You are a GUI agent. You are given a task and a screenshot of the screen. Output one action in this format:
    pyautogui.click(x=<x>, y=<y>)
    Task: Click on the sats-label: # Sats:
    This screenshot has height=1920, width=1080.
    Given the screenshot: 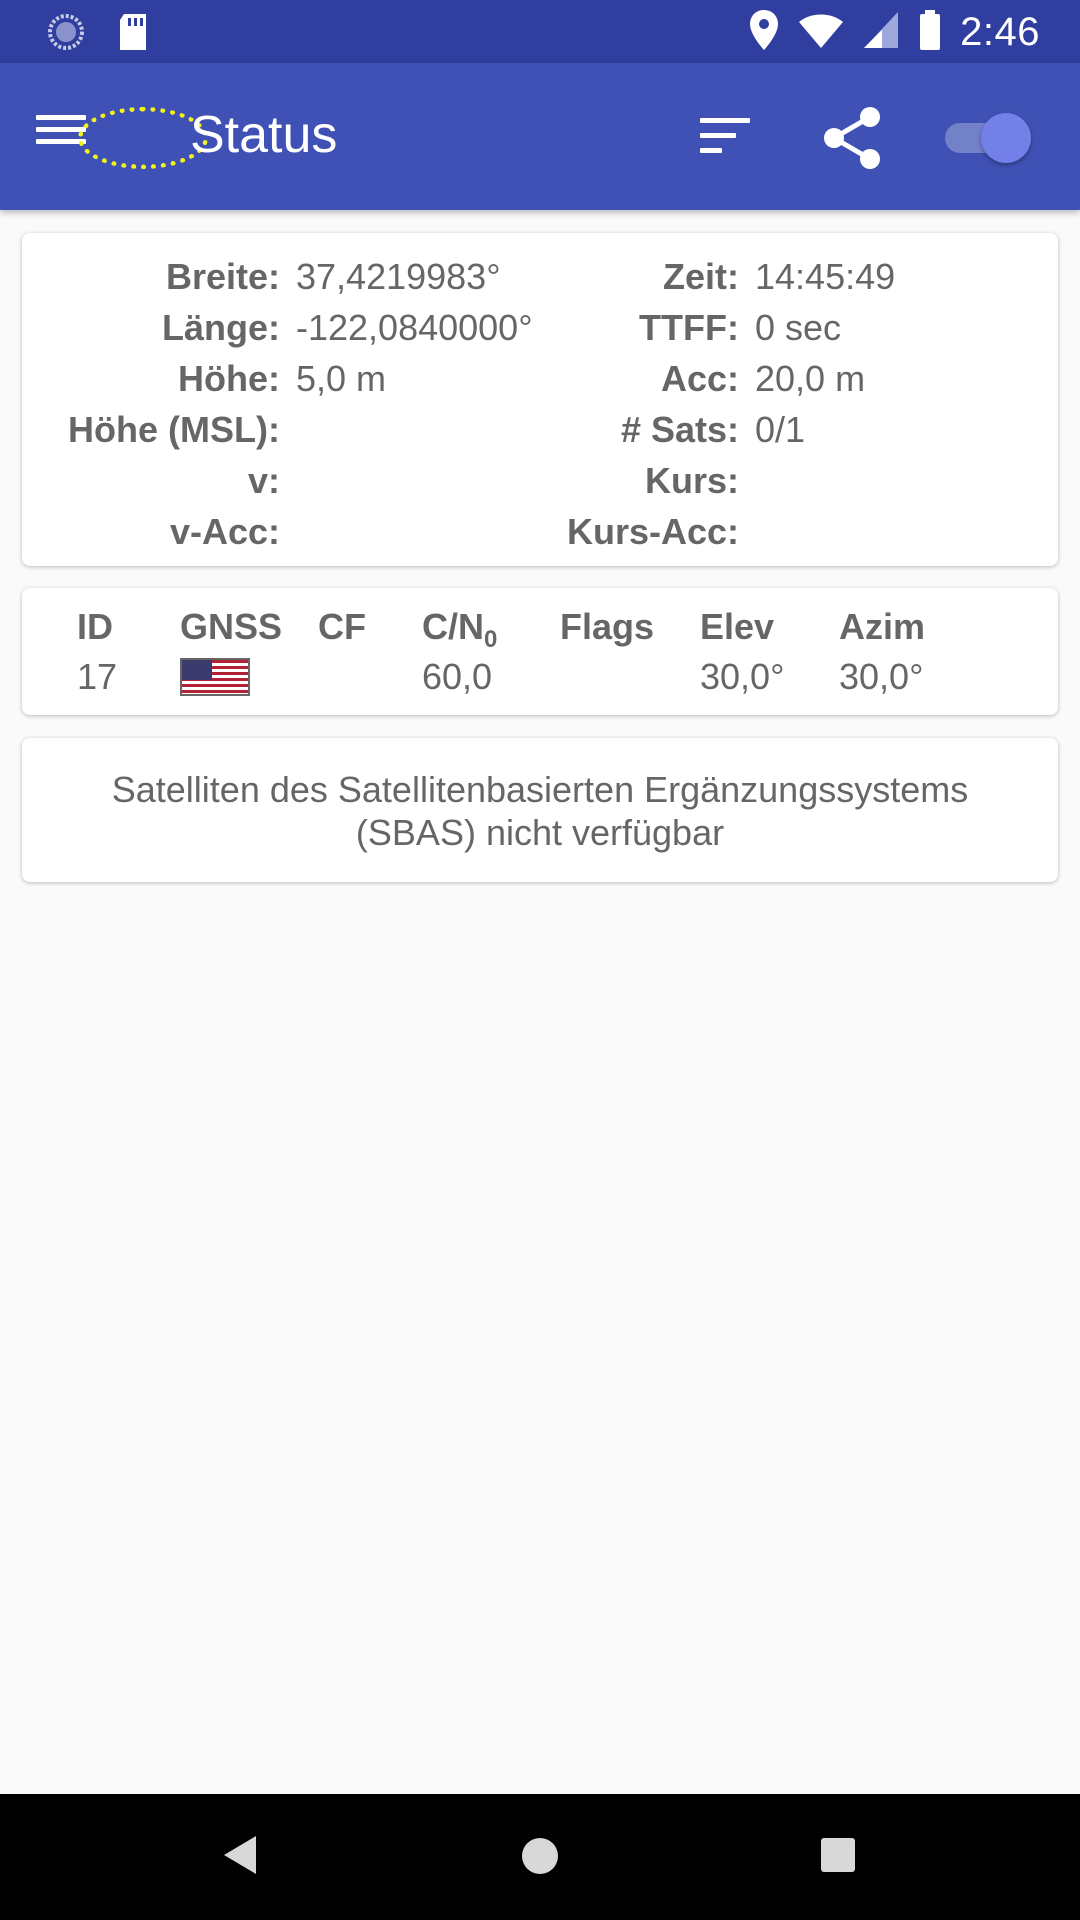 What is the action you would take?
    pyautogui.click(x=679, y=429)
    